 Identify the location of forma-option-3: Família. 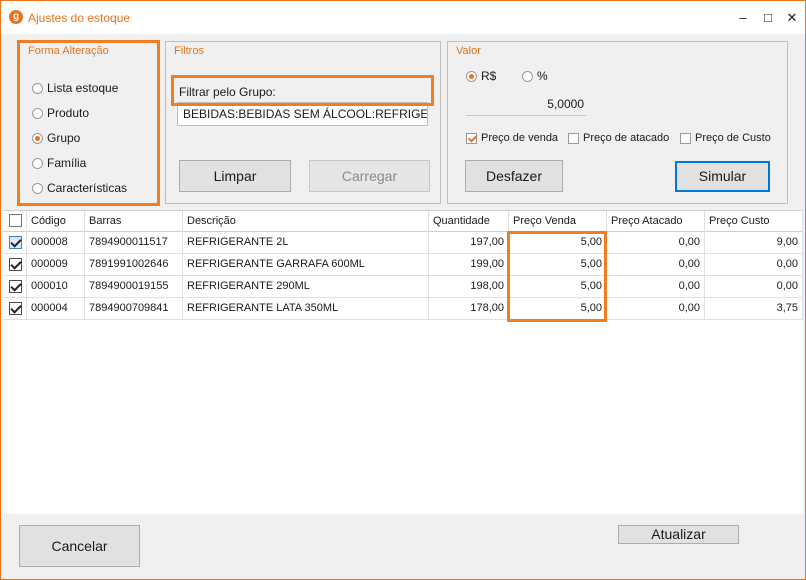
(59, 163).